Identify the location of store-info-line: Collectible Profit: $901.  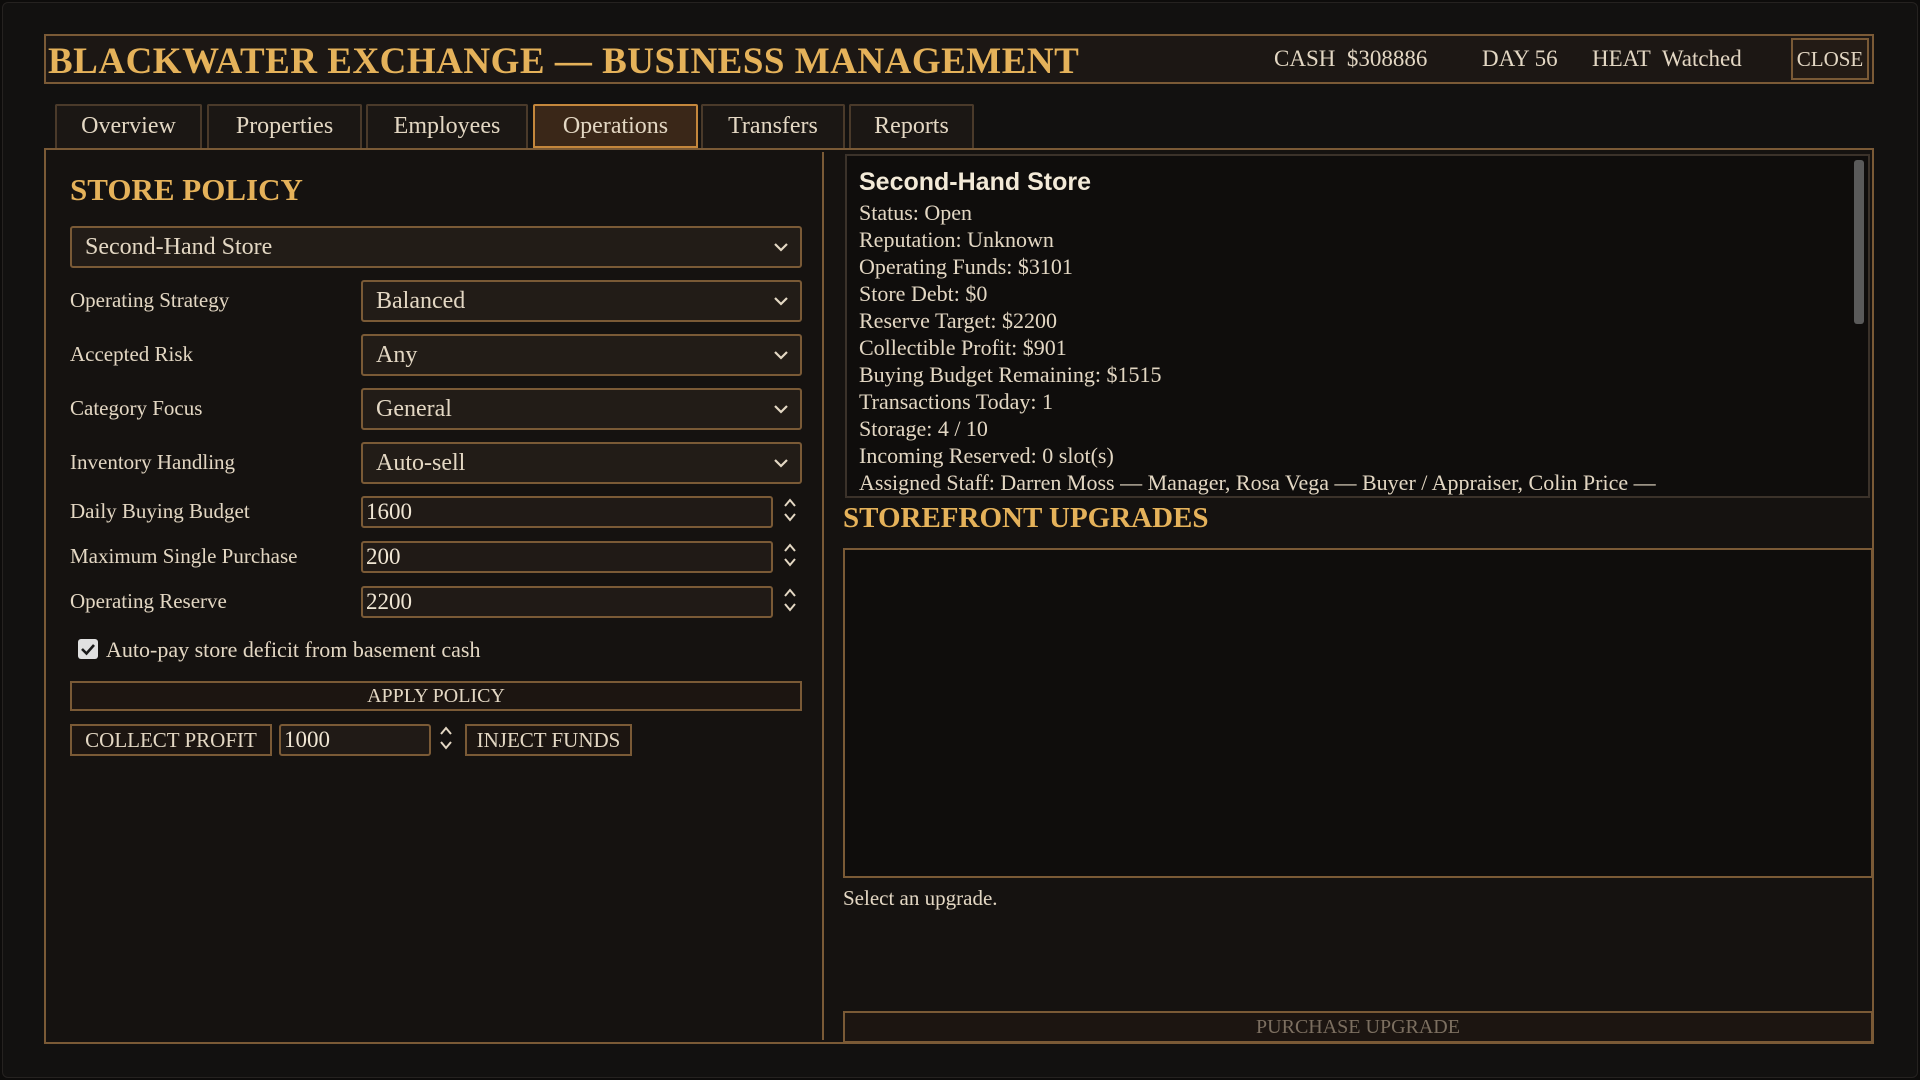
(963, 347).